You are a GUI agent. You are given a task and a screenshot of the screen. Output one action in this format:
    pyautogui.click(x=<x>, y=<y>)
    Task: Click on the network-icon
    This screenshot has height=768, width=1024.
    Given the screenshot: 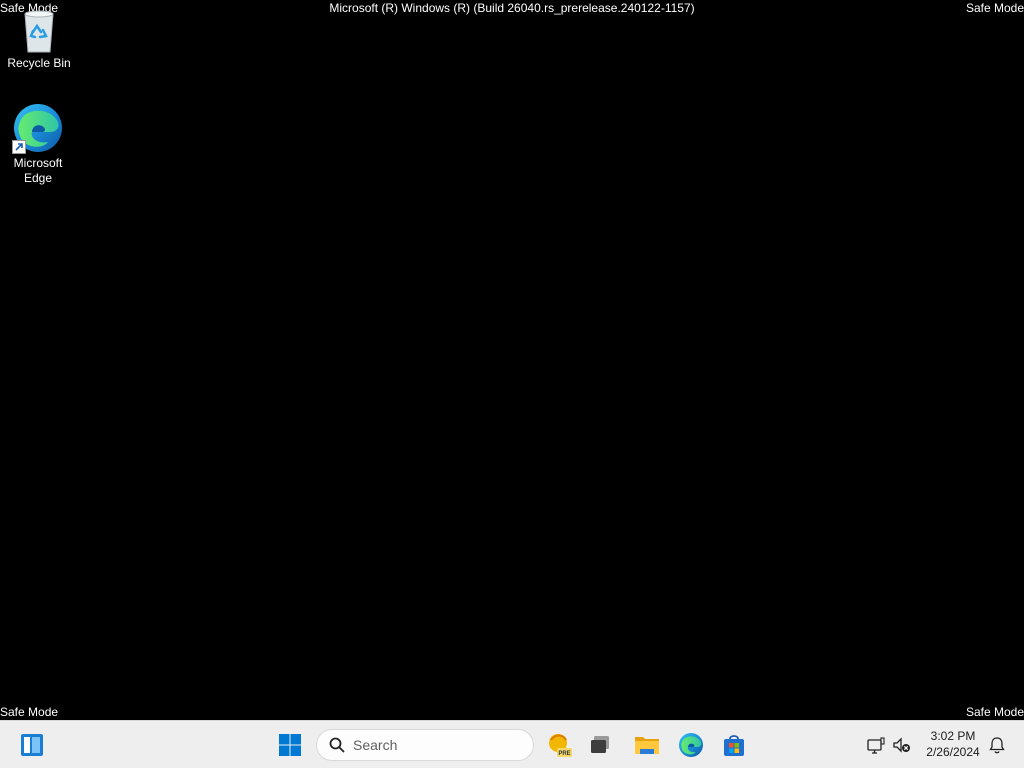 What is the action you would take?
    pyautogui.click(x=876, y=745)
    